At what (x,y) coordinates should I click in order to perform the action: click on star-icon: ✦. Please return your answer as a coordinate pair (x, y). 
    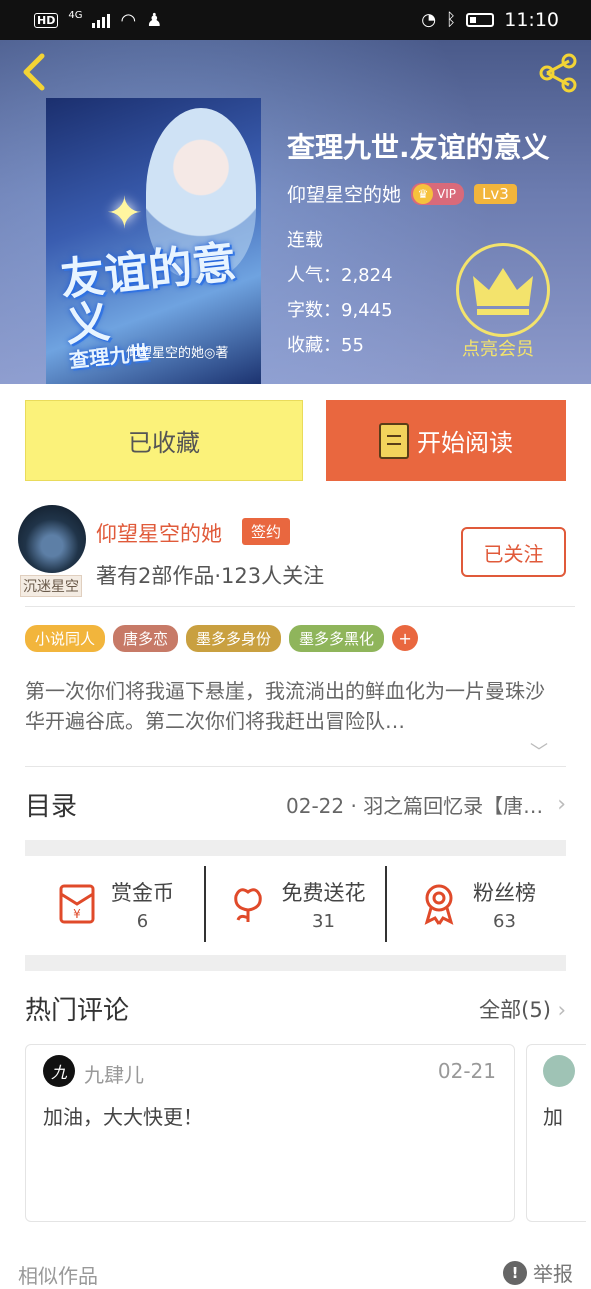
    Looking at the image, I should click on (124, 213).